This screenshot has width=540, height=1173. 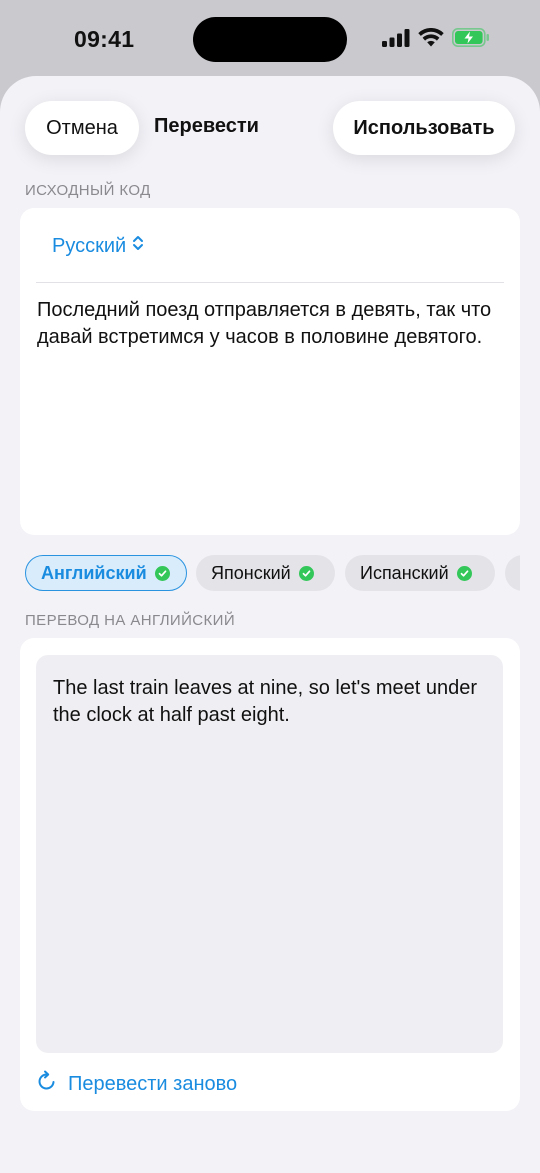 I want to click on status-icons, so click(x=436, y=39).